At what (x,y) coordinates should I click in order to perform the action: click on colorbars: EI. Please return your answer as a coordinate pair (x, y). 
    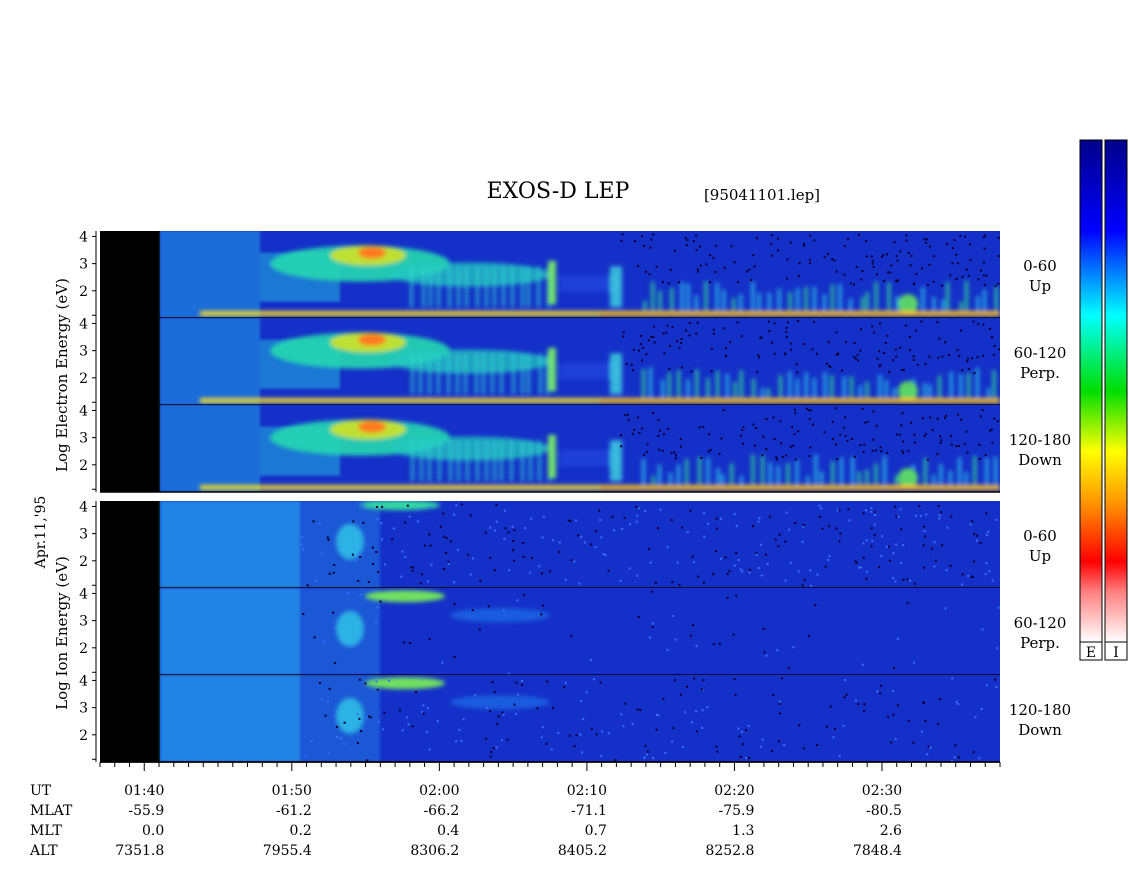
    Looking at the image, I should click on (1103, 400).